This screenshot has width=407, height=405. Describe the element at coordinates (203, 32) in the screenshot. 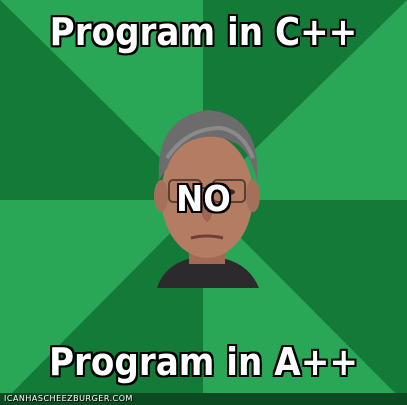

I see `top-caption: Program in C++` at that location.